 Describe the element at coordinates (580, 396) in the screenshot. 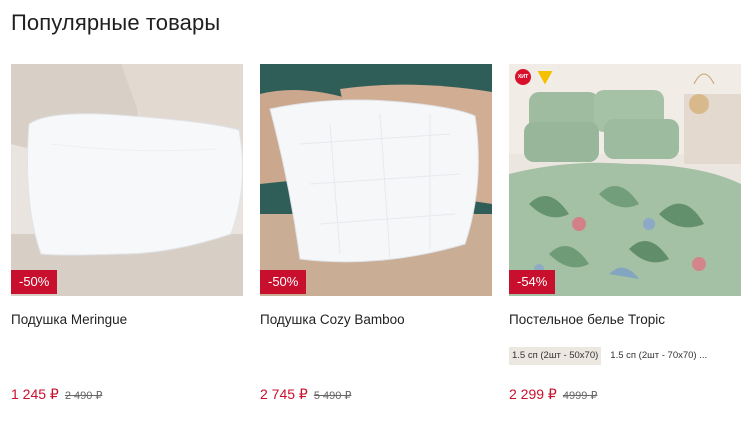

I see `old-price: 4999 ₽` at that location.